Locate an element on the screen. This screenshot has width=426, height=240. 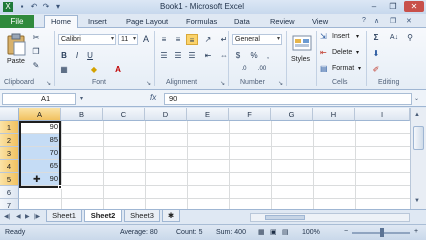
column-header: D is located at coordinates (166, 114).